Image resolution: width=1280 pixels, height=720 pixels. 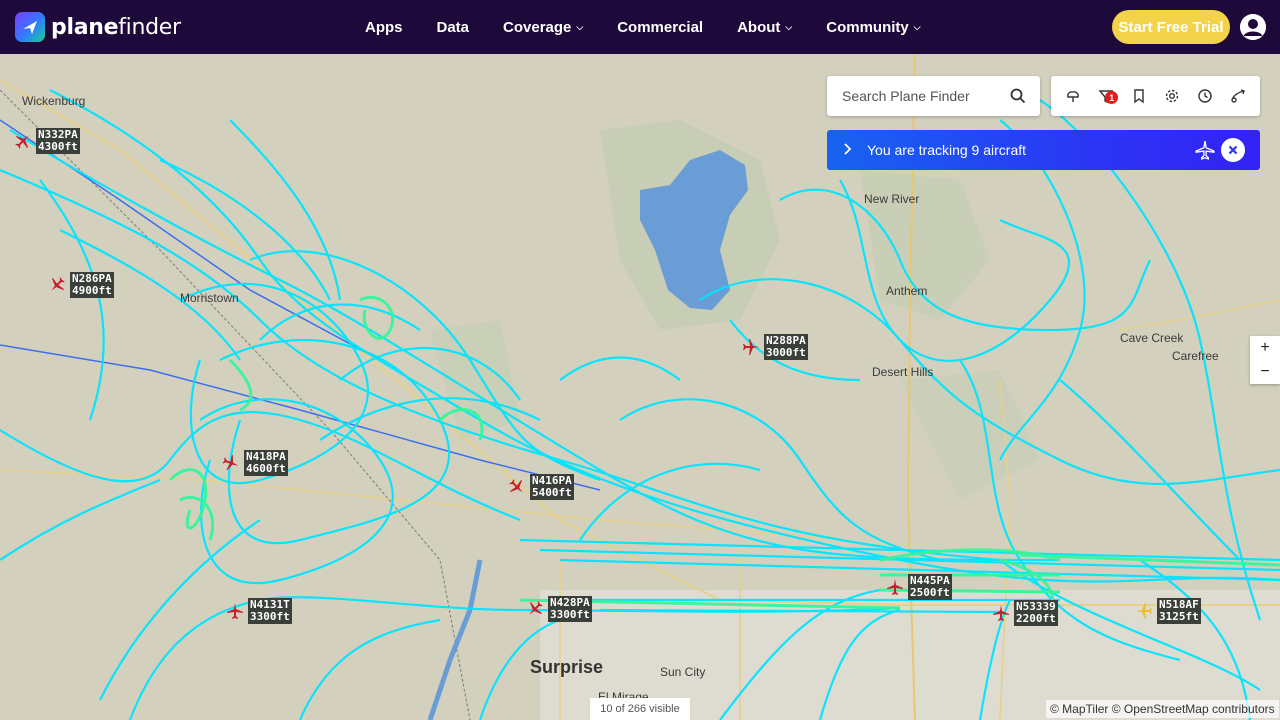 What do you see at coordinates (1162, 709) in the screenshot?
I see `map-attribution: © MapTiler © OpenStreetMap contributors` at bounding box center [1162, 709].